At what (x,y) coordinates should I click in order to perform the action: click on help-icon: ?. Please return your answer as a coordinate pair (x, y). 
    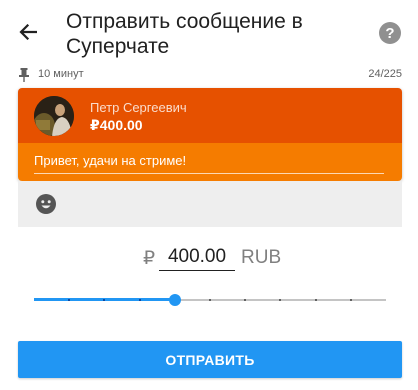
    Looking at the image, I should click on (390, 33).